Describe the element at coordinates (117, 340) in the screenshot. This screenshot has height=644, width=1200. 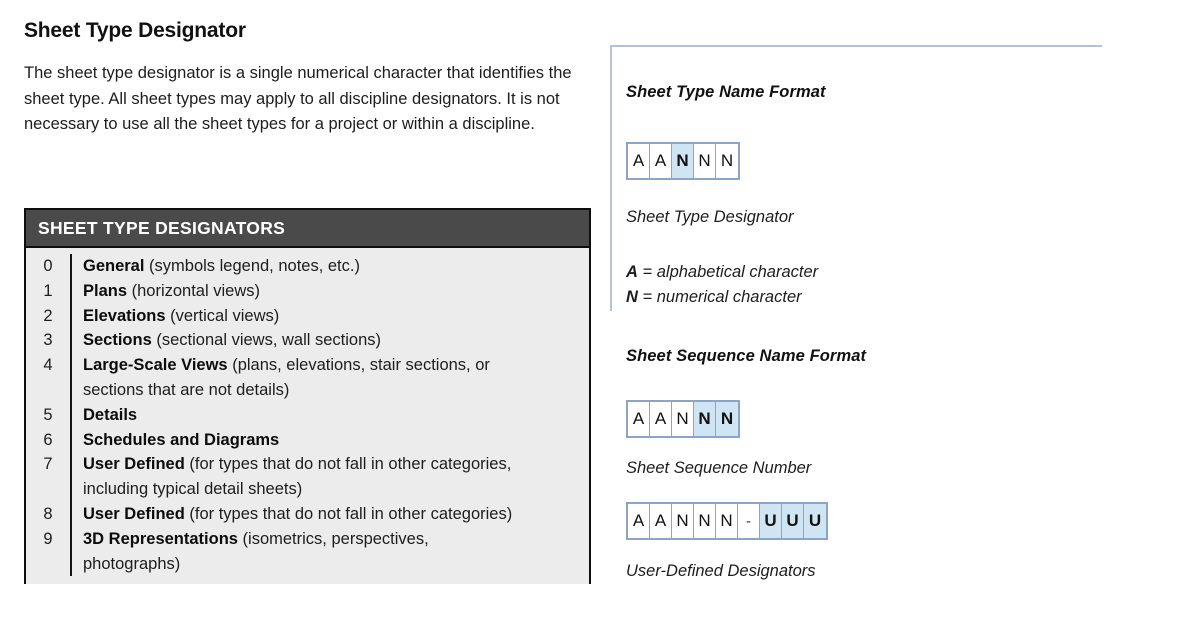
I see `row-type-name: Sections` at that location.